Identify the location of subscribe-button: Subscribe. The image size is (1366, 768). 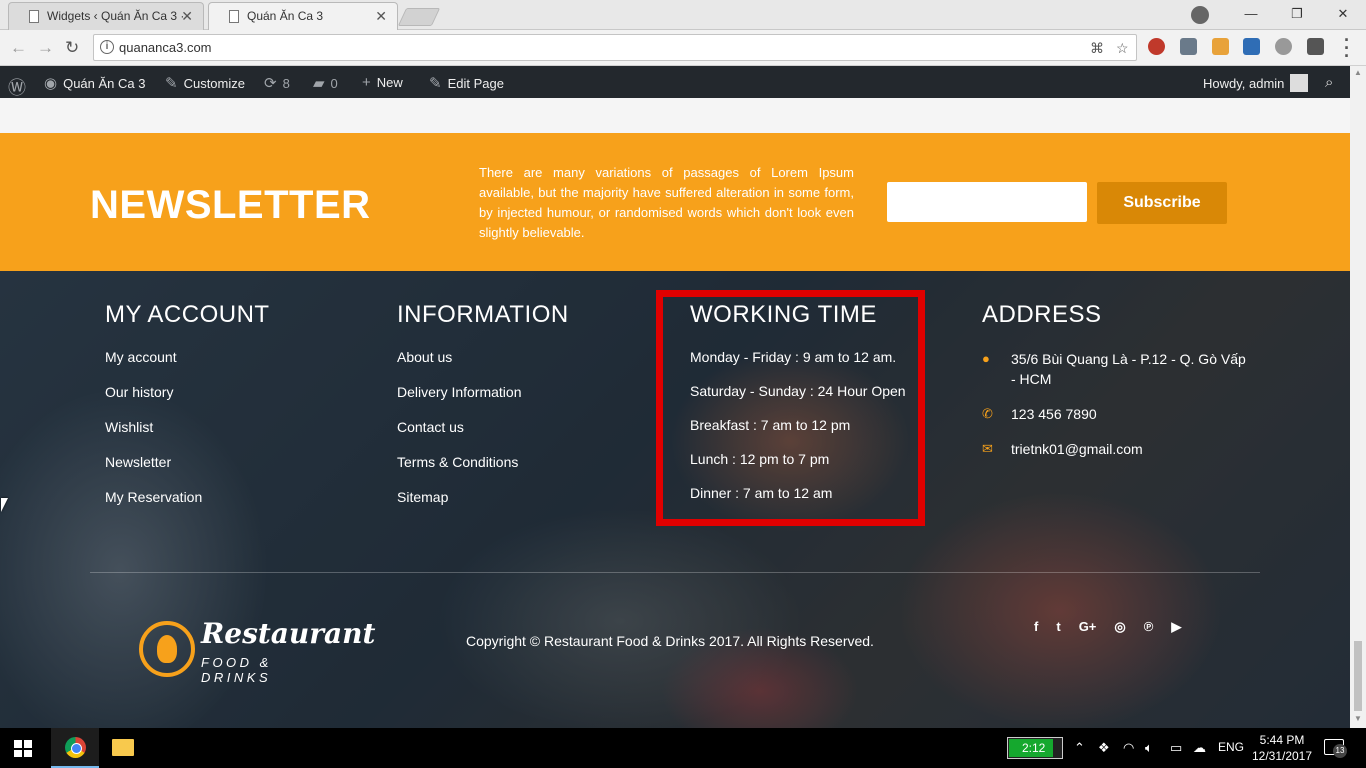
(1162, 203).